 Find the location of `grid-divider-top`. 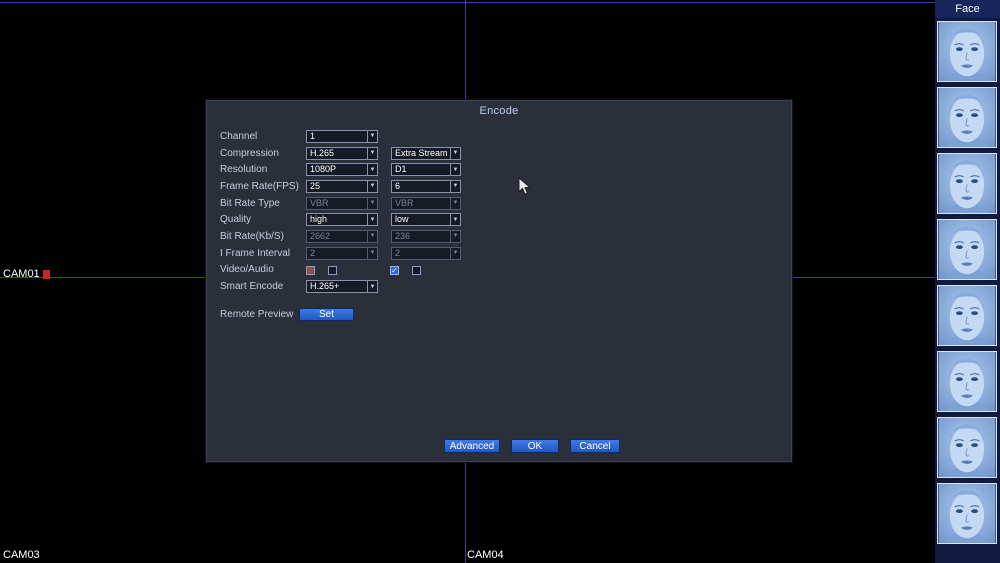

grid-divider-top is located at coordinates (467, 2).